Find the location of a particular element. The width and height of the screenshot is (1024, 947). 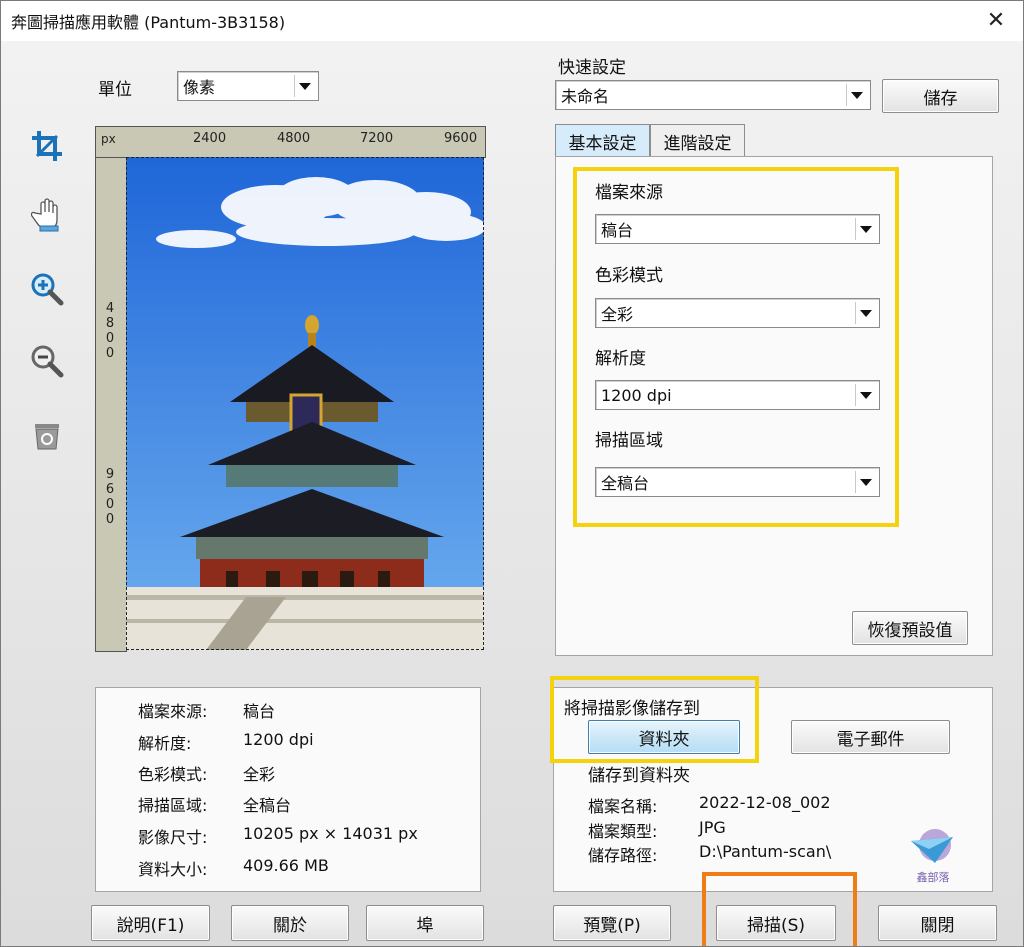

summary-value: 全稿台 is located at coordinates (267, 805).